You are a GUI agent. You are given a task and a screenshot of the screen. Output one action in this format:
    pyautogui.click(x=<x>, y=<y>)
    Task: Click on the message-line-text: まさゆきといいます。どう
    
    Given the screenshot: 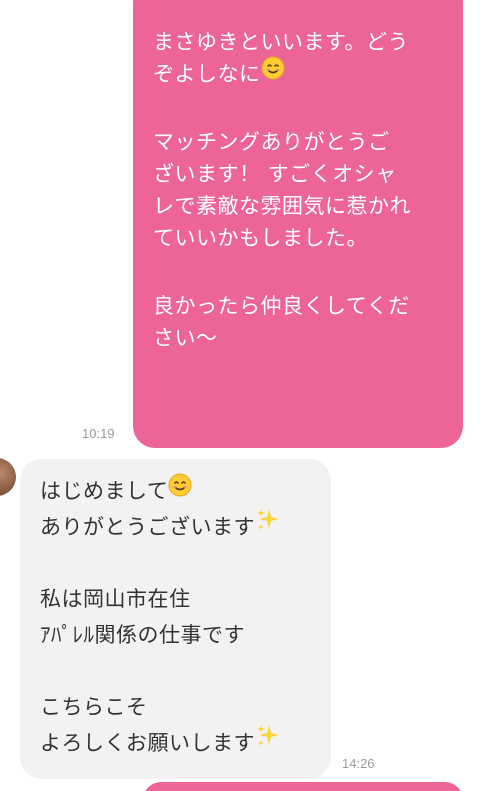 What is the action you would take?
    pyautogui.click(x=281, y=42)
    